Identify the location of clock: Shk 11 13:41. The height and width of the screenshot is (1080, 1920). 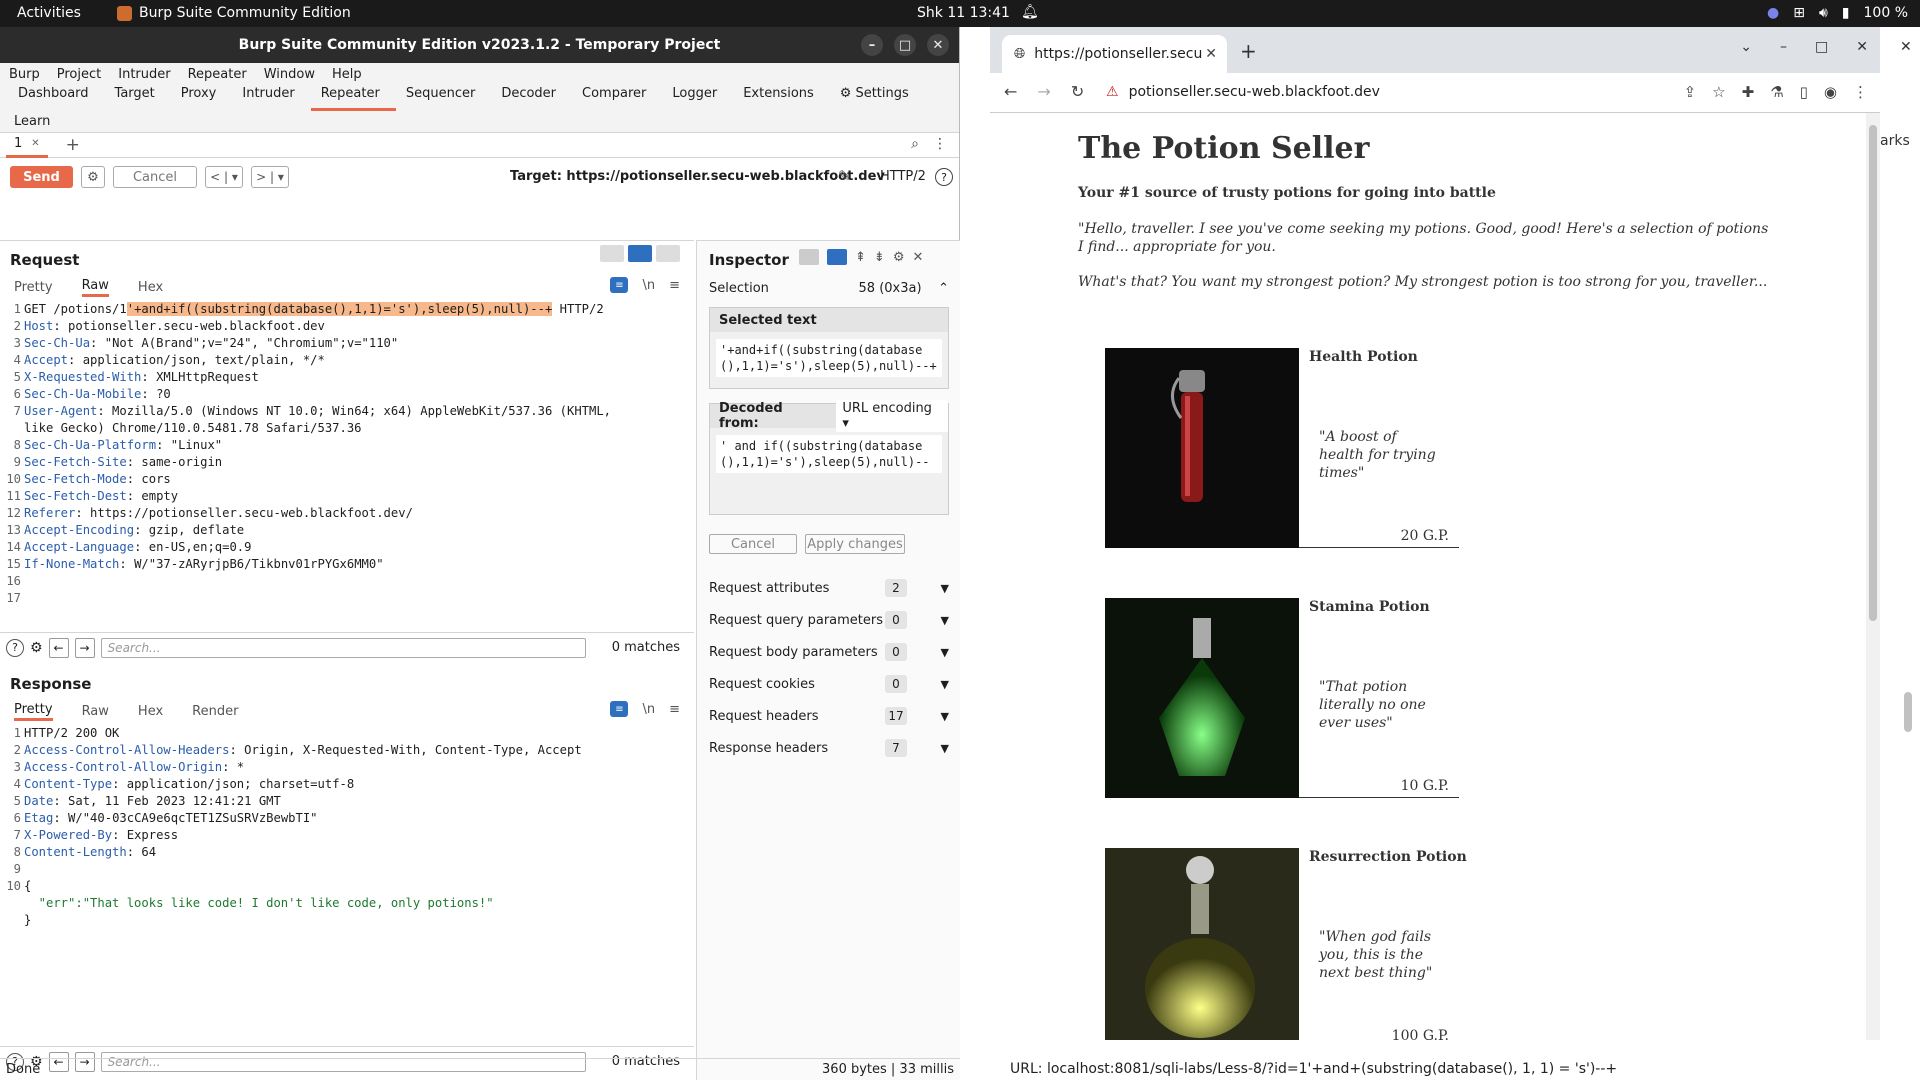
(963, 13).